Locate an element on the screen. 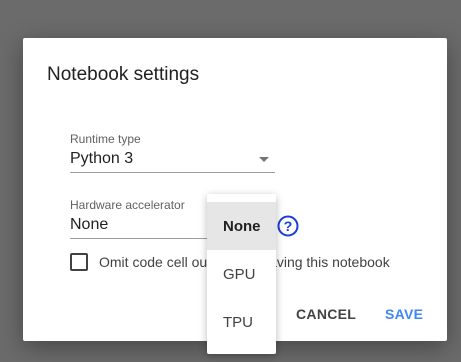  omit-output-checkbox is located at coordinates (79, 262).